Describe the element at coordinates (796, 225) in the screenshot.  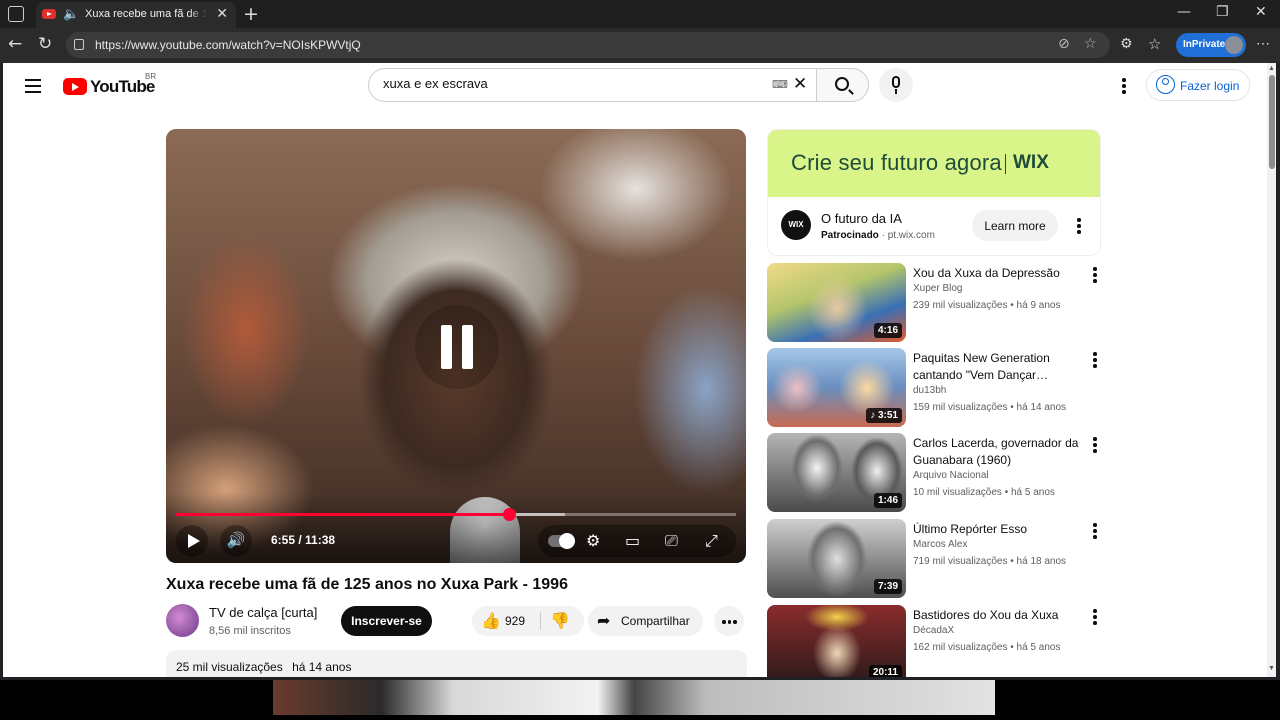
I see `advertiser-logo: WIX` at that location.